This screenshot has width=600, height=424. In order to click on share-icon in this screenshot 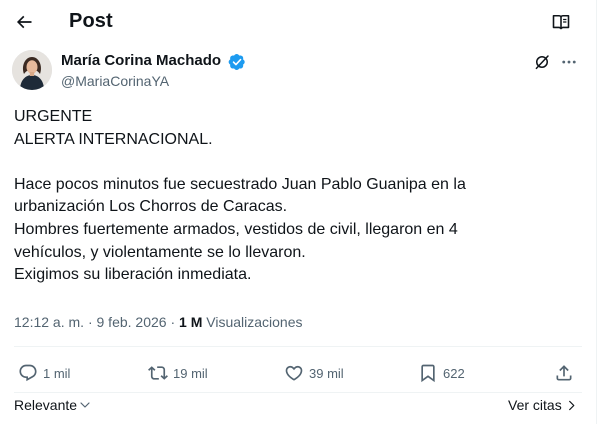, I will do `click(564, 373)`.